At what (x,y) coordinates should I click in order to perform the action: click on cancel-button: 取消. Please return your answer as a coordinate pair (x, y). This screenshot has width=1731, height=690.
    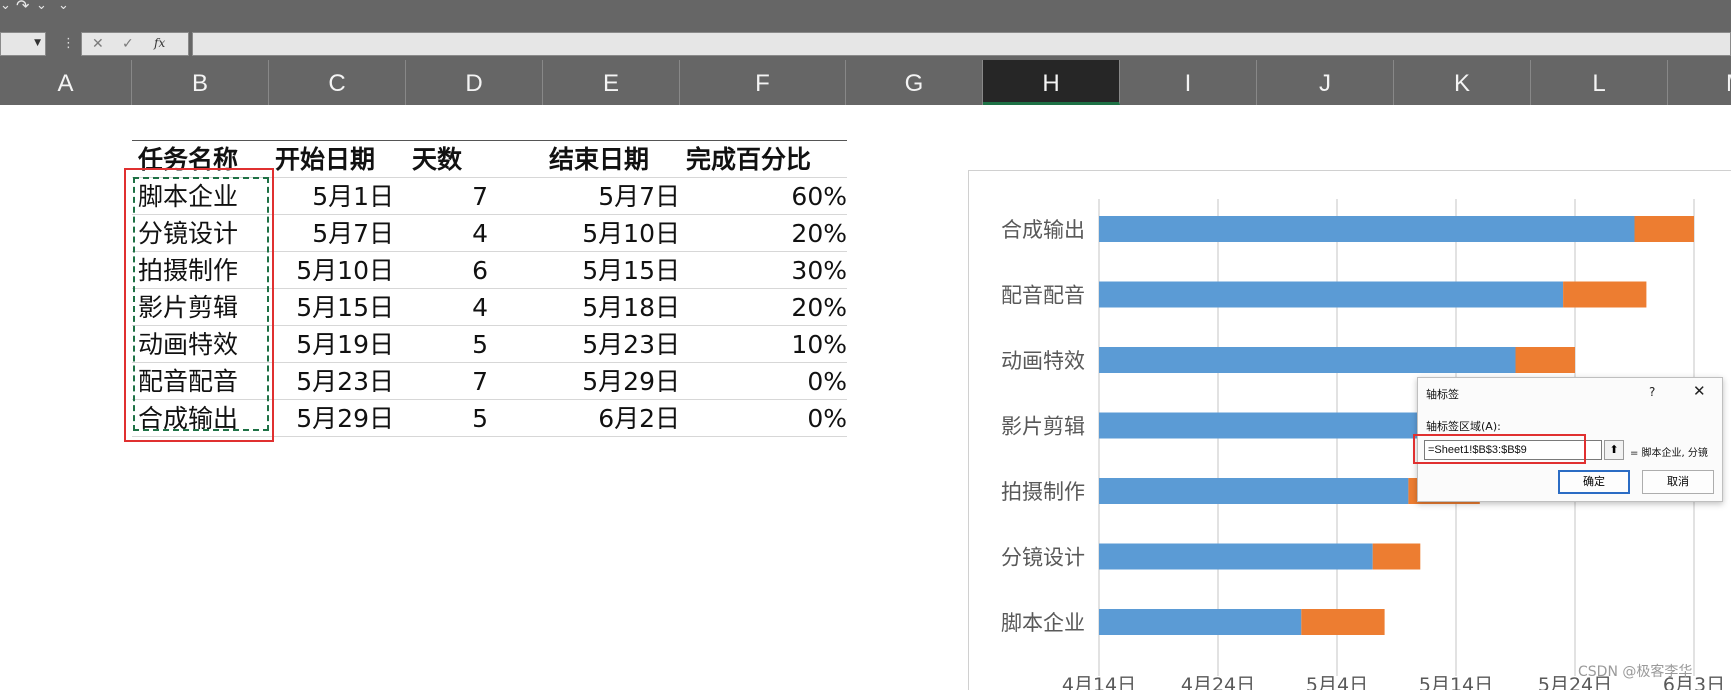
    Looking at the image, I should click on (1678, 482).